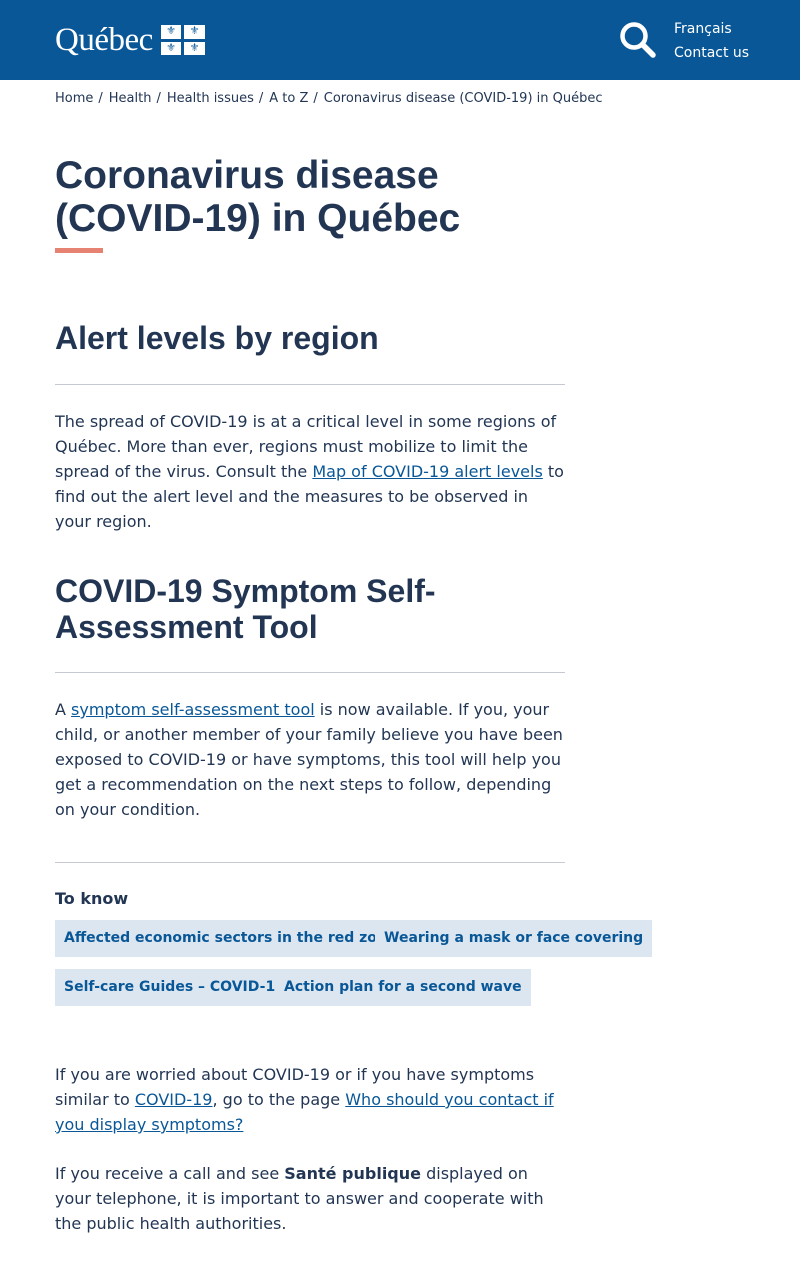 The width and height of the screenshot is (800, 1280). What do you see at coordinates (79, 250) in the screenshot?
I see `title-accent-bar` at bounding box center [79, 250].